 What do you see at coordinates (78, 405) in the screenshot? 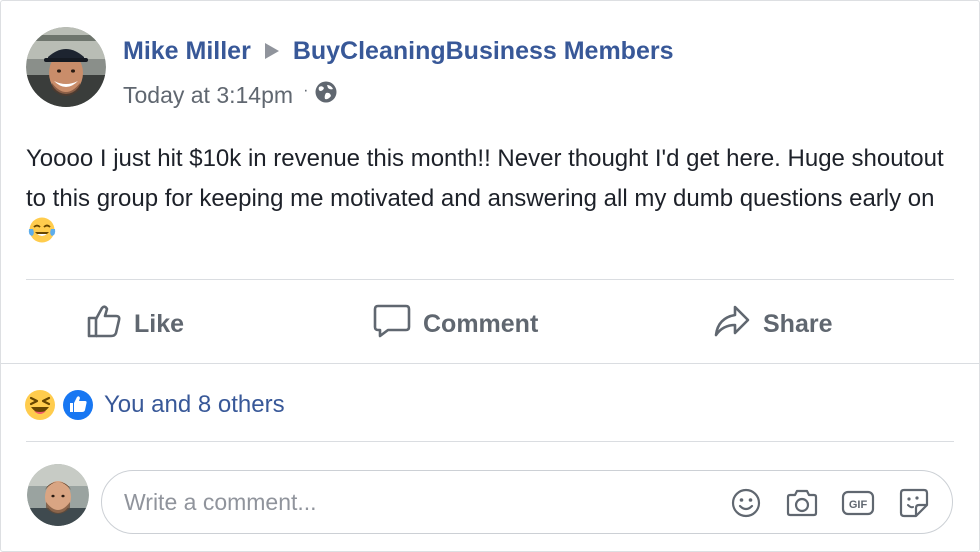
I see `like-reaction-icon` at bounding box center [78, 405].